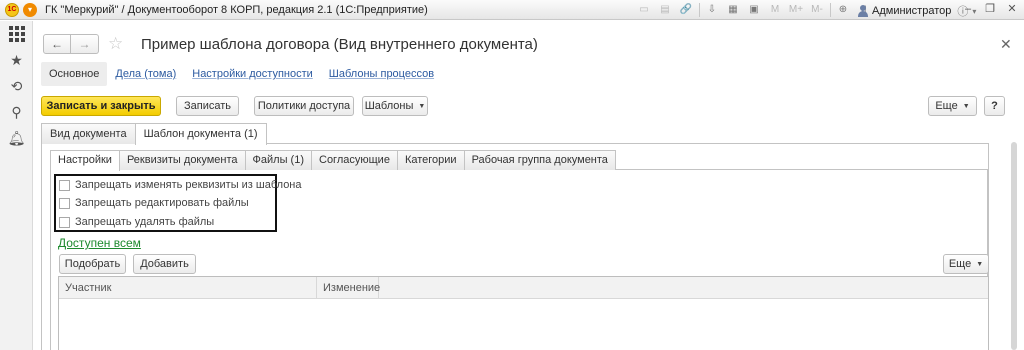  Describe the element at coordinates (164, 264) in the screenshot. I see `add-button: Добавить` at that location.